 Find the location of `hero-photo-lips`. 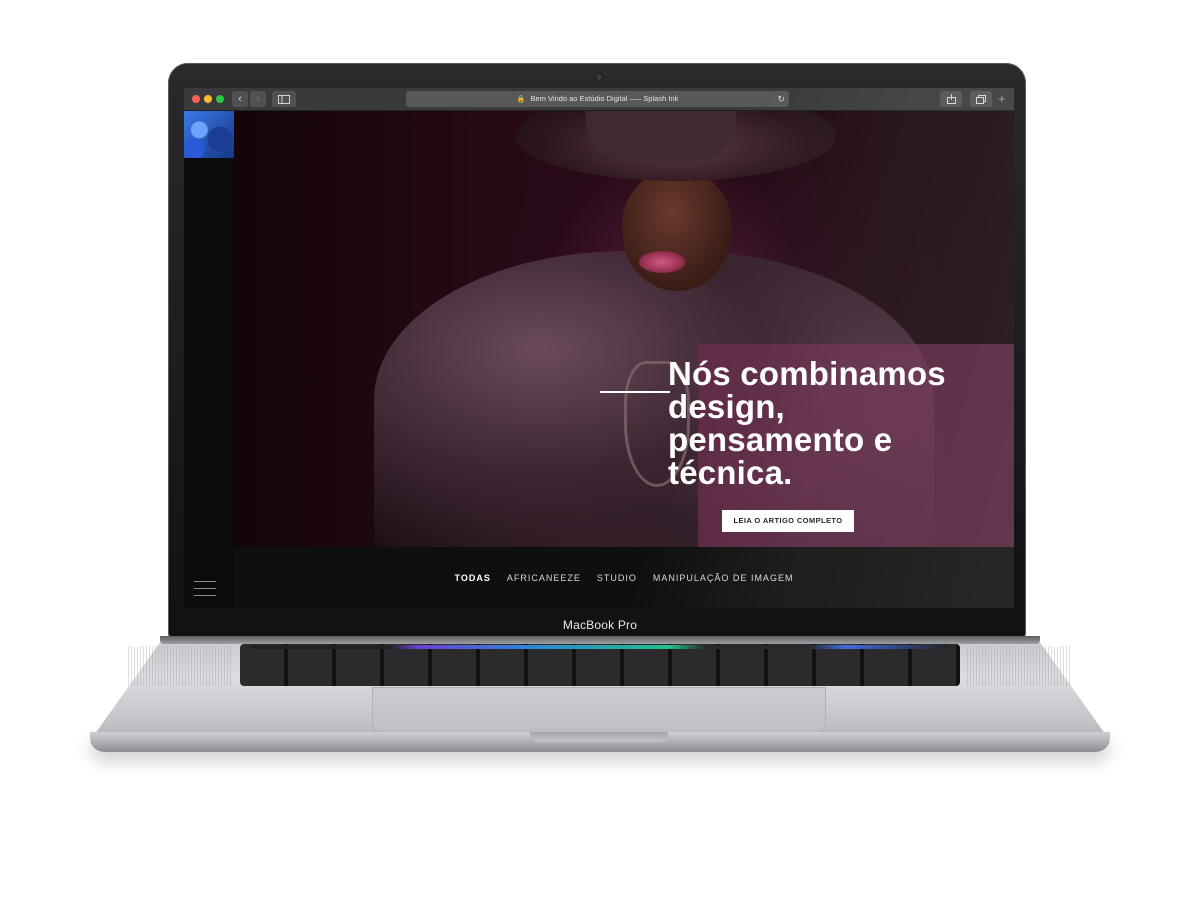

hero-photo-lips is located at coordinates (662, 262).